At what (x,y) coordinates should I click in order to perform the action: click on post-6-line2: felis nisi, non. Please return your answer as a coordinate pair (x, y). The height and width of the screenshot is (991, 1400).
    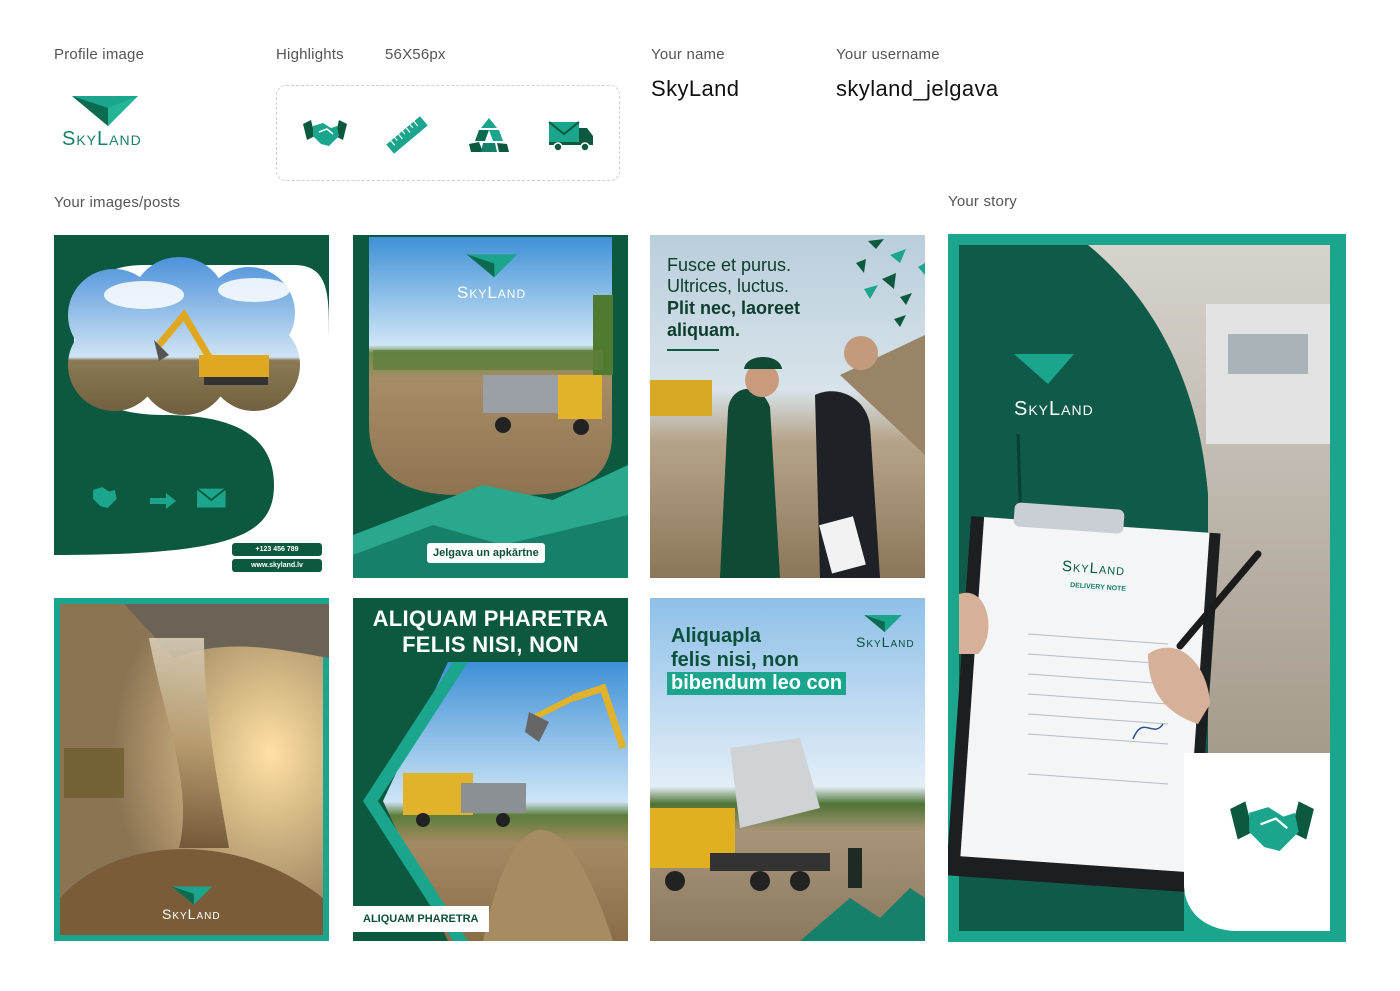
    Looking at the image, I should click on (735, 660).